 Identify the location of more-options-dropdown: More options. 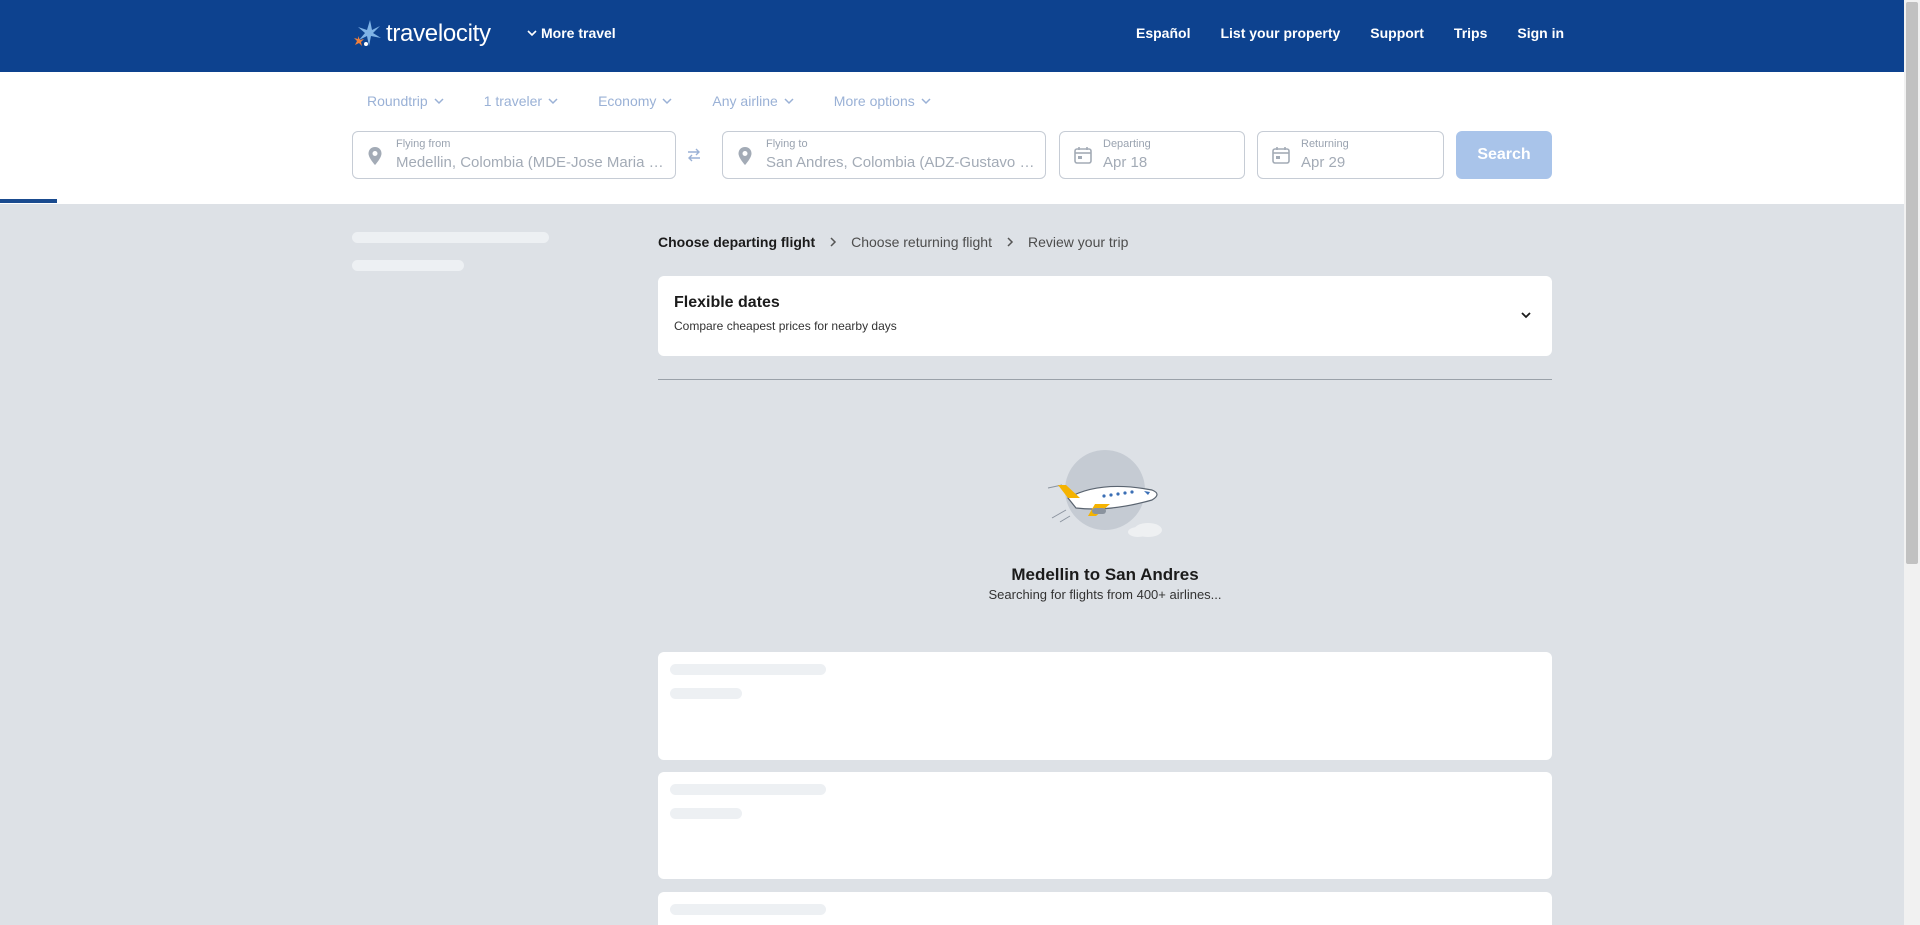
(882, 101).